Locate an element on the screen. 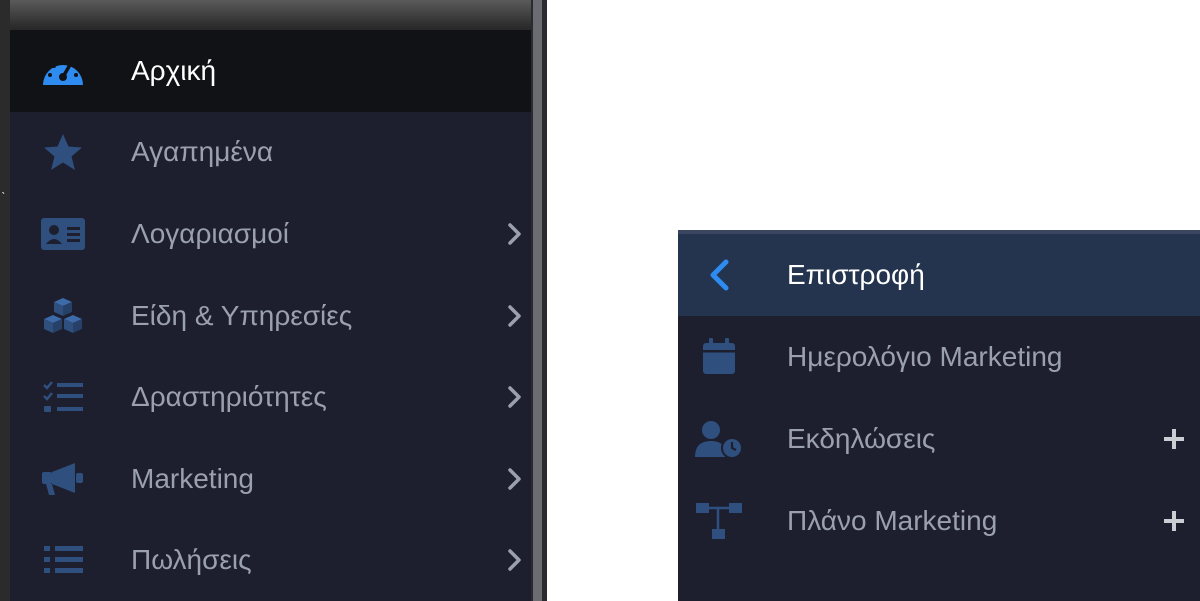 The height and width of the screenshot is (601, 1200). back-button: Επιστροφή is located at coordinates (939, 275).